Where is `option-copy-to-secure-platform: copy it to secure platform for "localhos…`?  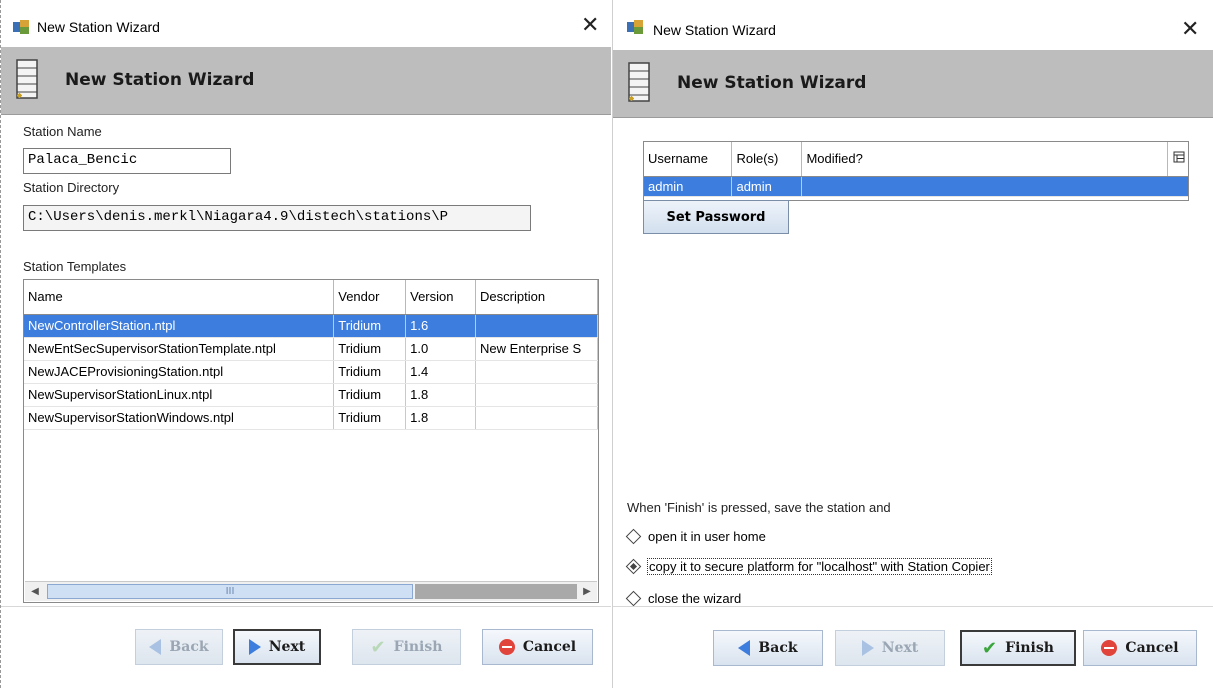 option-copy-to-secure-platform: copy it to secure platform for "localhos… is located at coordinates (808, 566).